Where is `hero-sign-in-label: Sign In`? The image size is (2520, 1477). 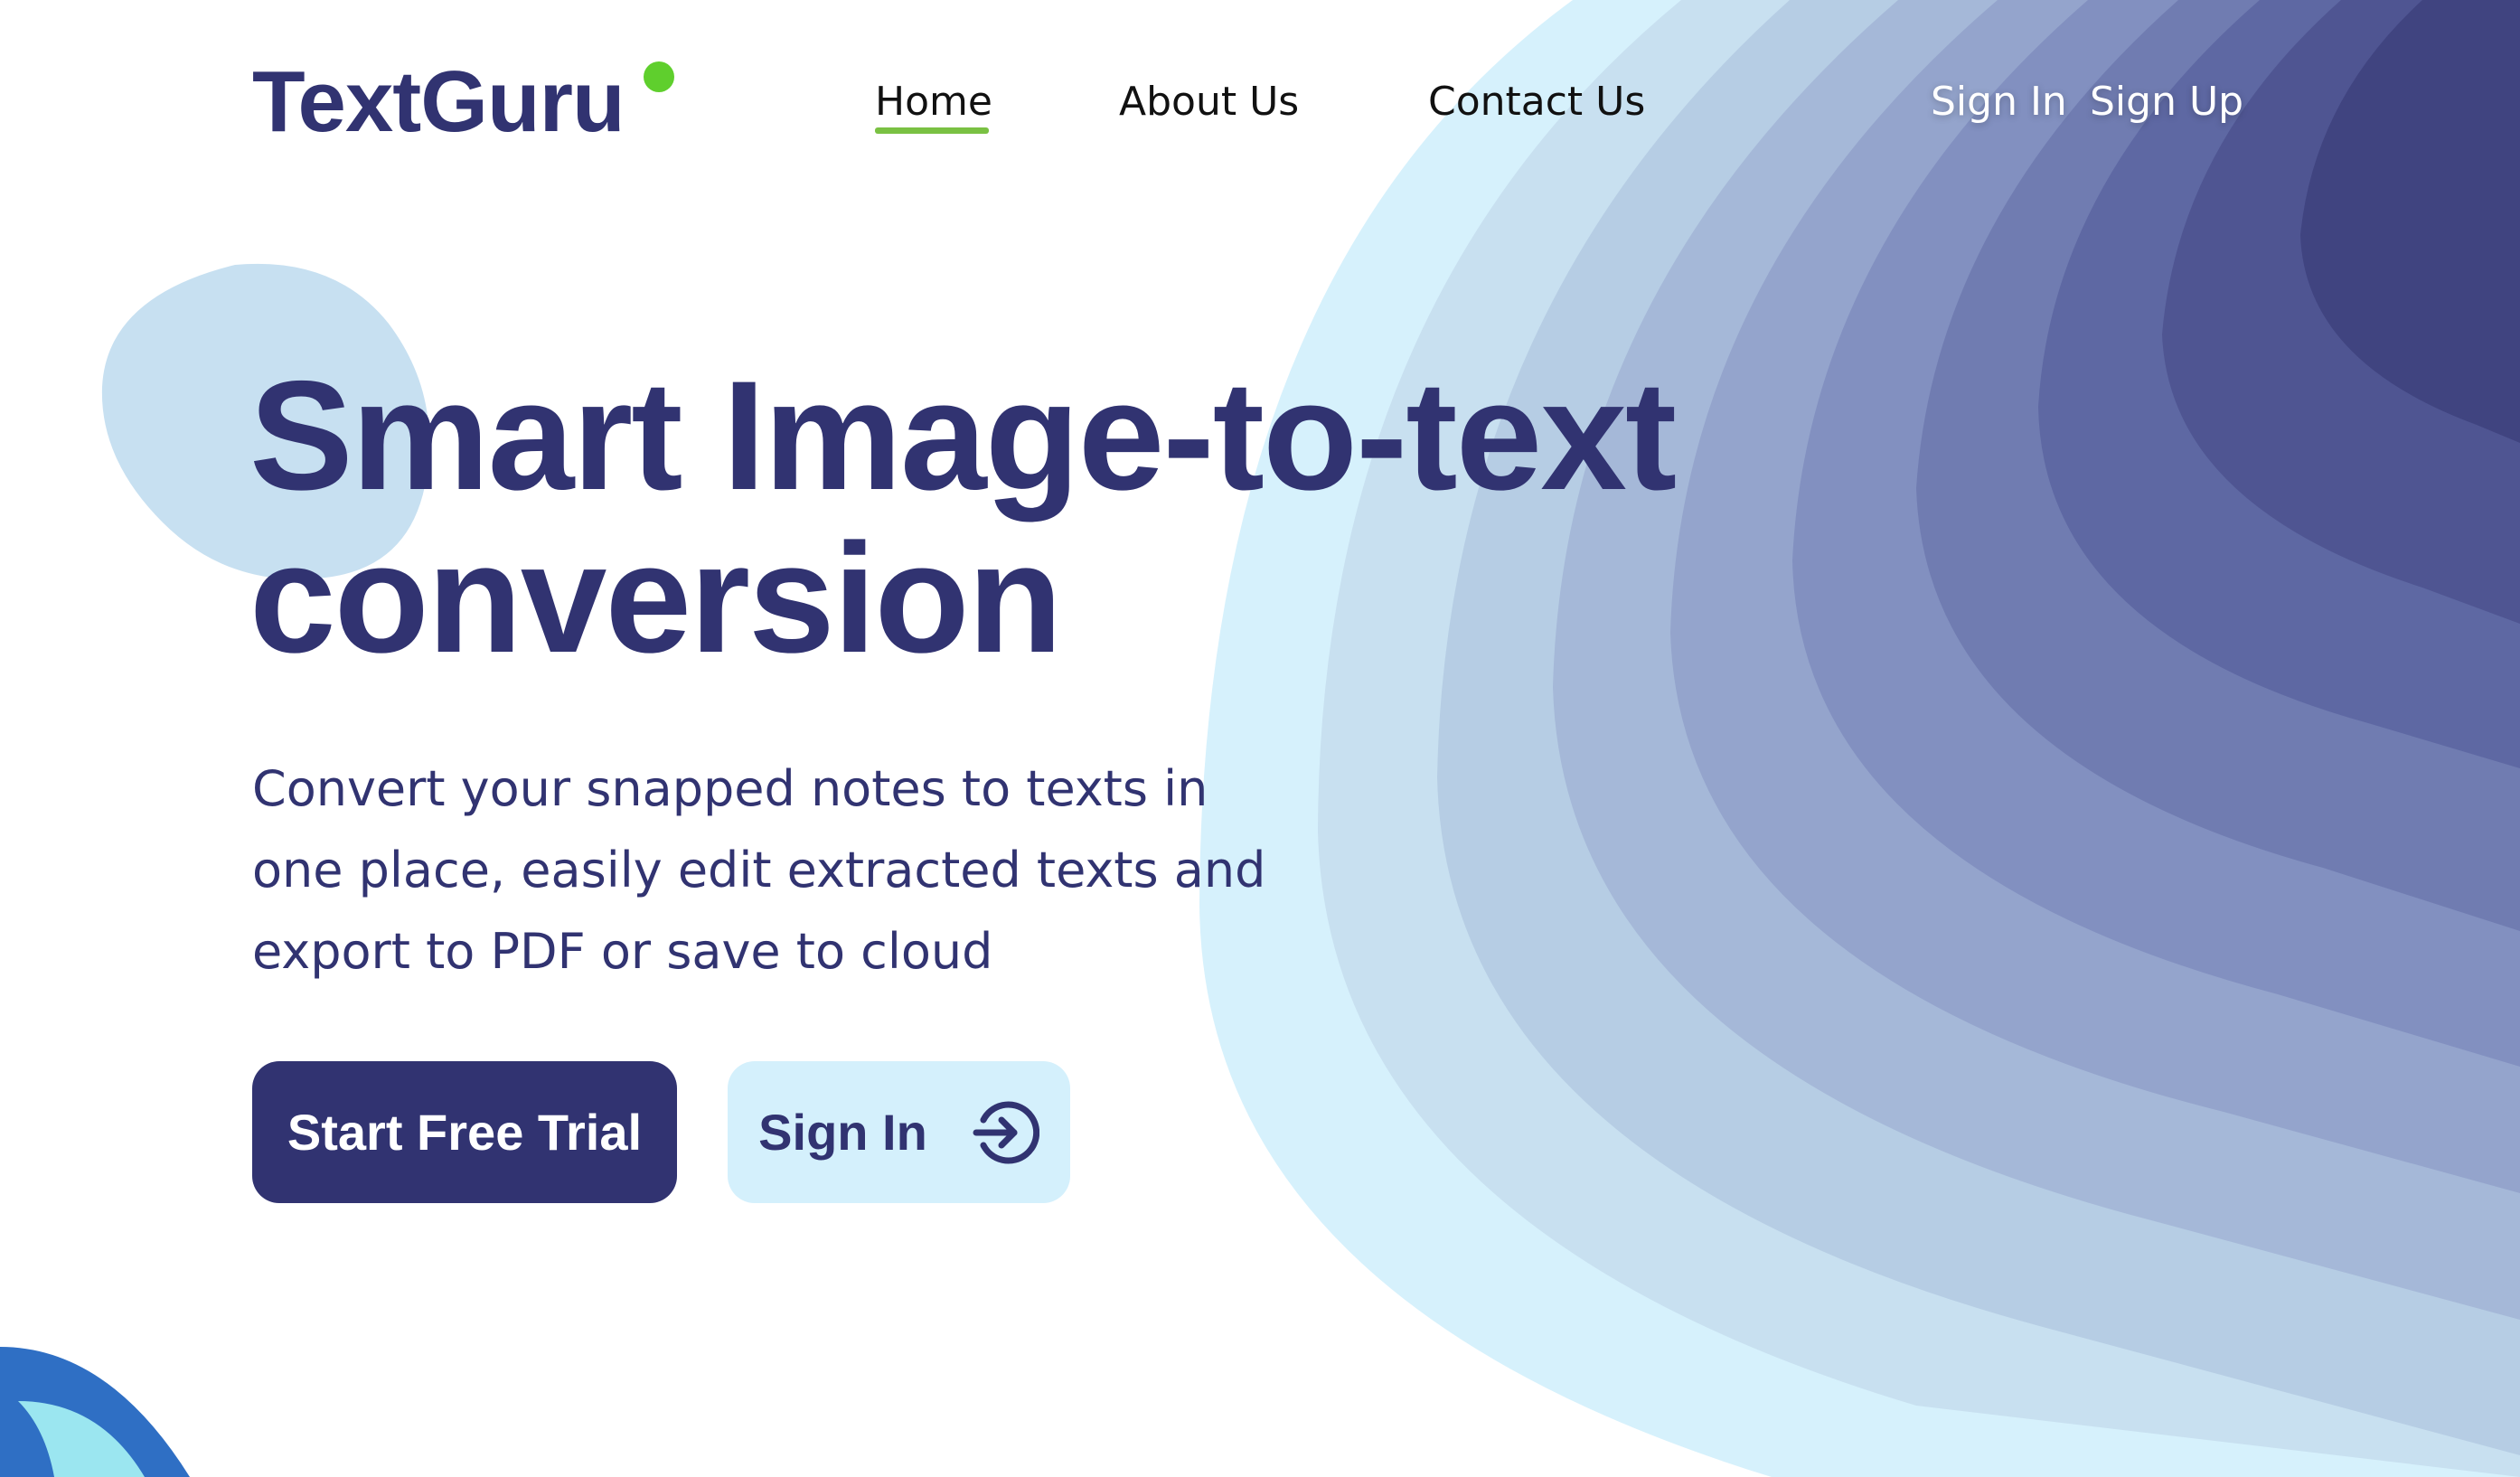 hero-sign-in-label: Sign In is located at coordinates (843, 1133).